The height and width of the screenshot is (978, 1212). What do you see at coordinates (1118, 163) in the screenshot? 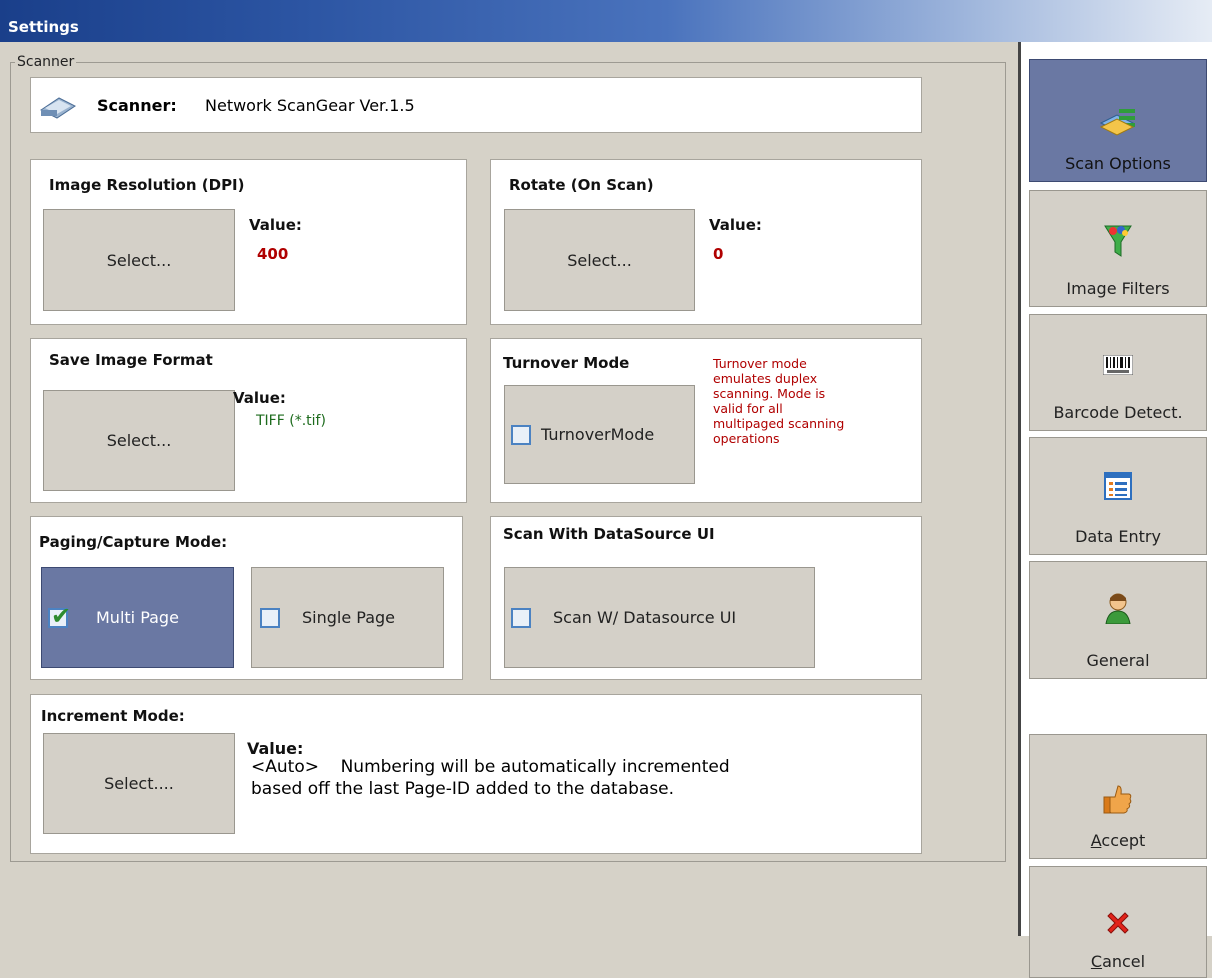
I see `sidebar-item-label: Scan Options` at bounding box center [1118, 163].